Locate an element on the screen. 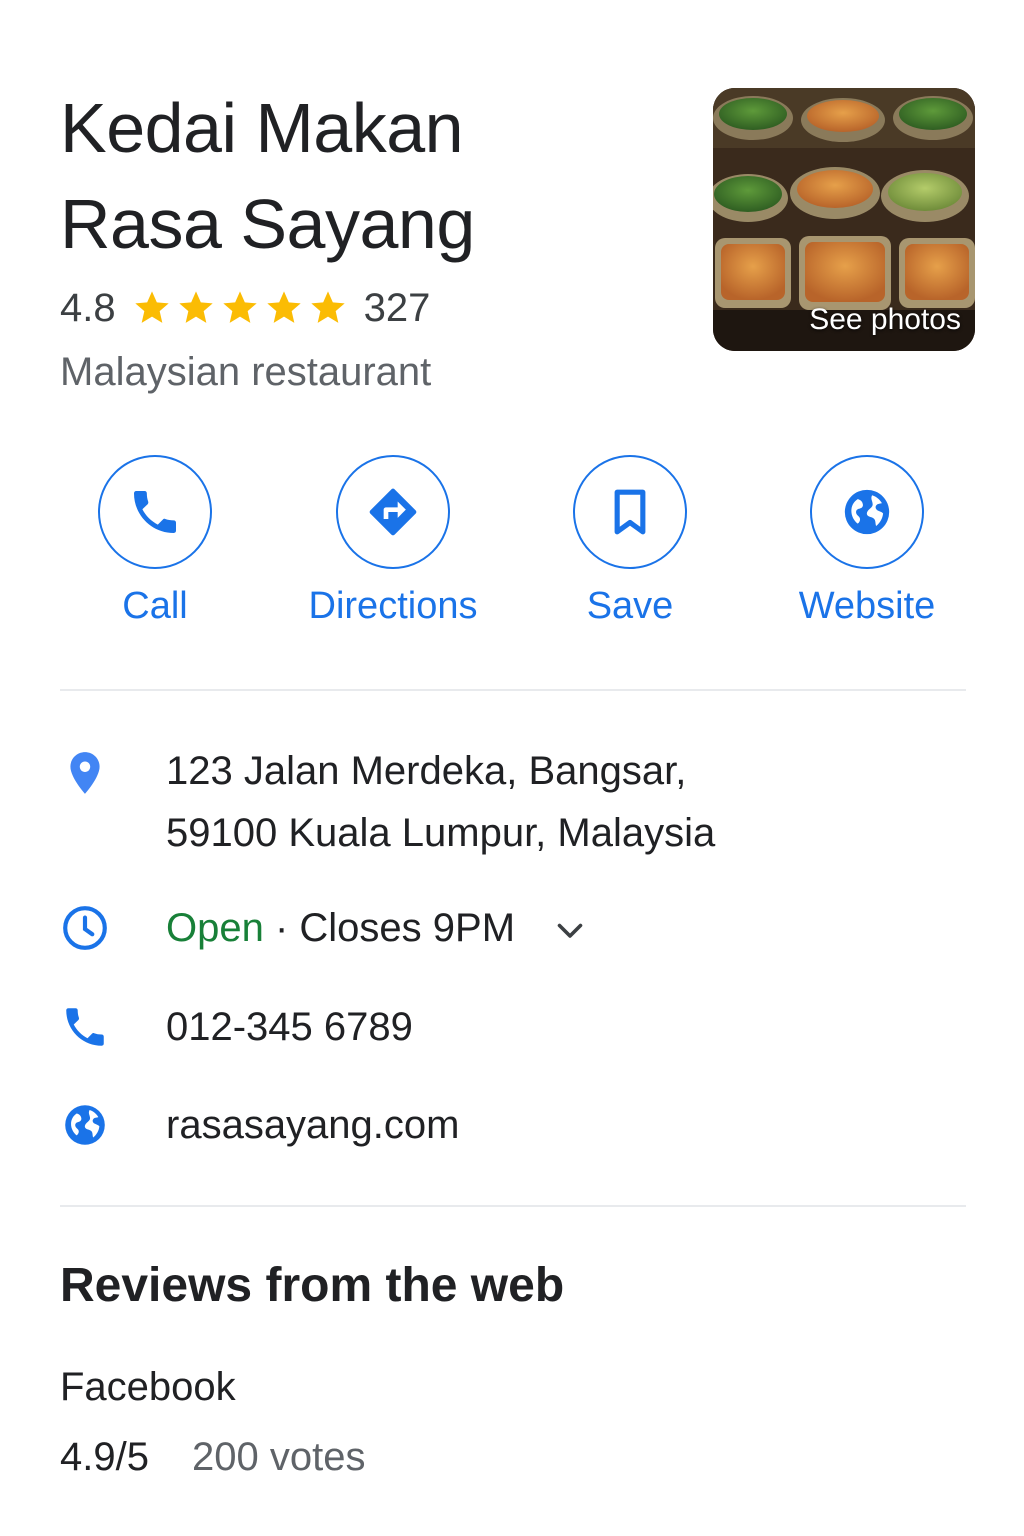 The width and height of the screenshot is (1024, 1536). place-name-line1: Kedai Makan is located at coordinates (262, 128).